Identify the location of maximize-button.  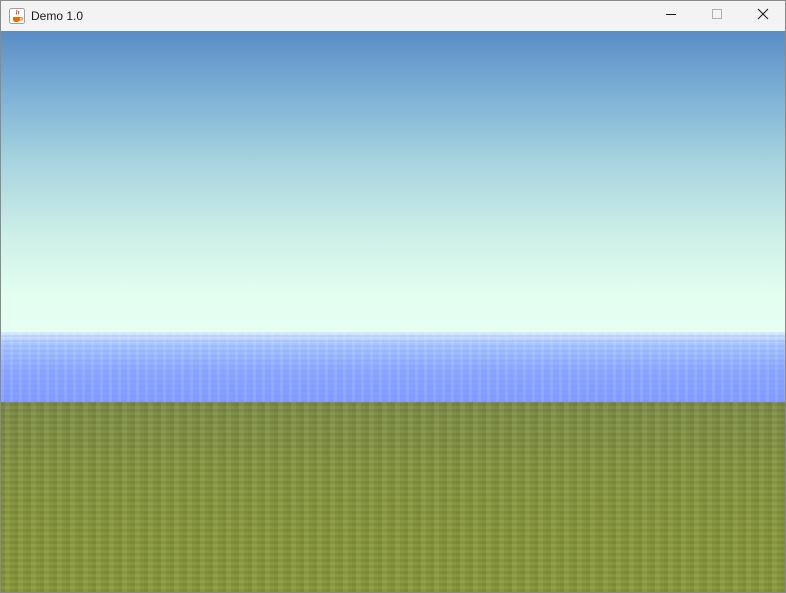
(717, 16).